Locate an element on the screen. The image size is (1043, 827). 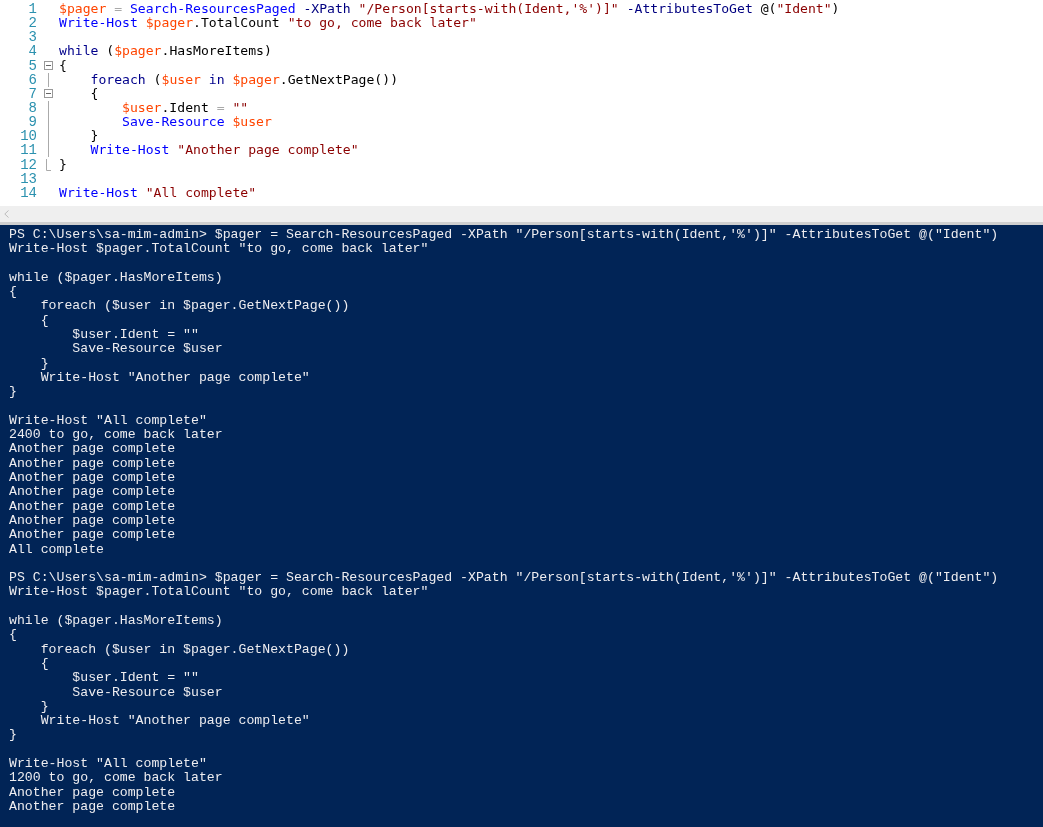
horizontal-scrollbar is located at coordinates (521, 215).